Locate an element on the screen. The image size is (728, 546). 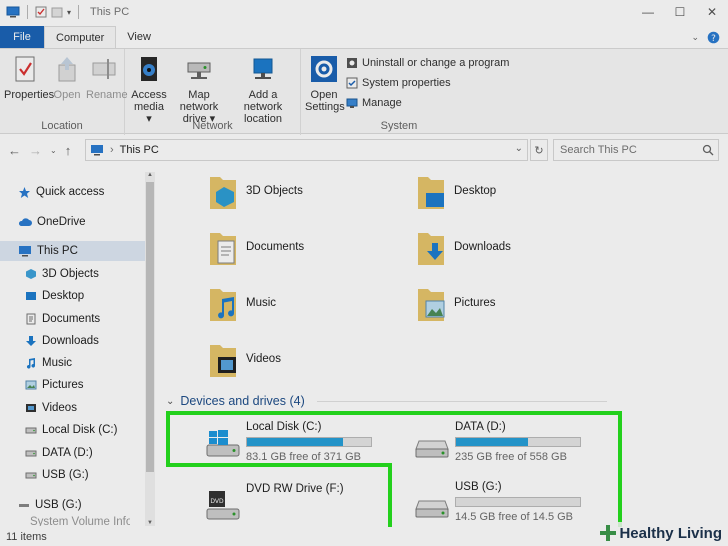
sidebar-item-usb-g: USB (G:) is located at coordinates (65, 475).